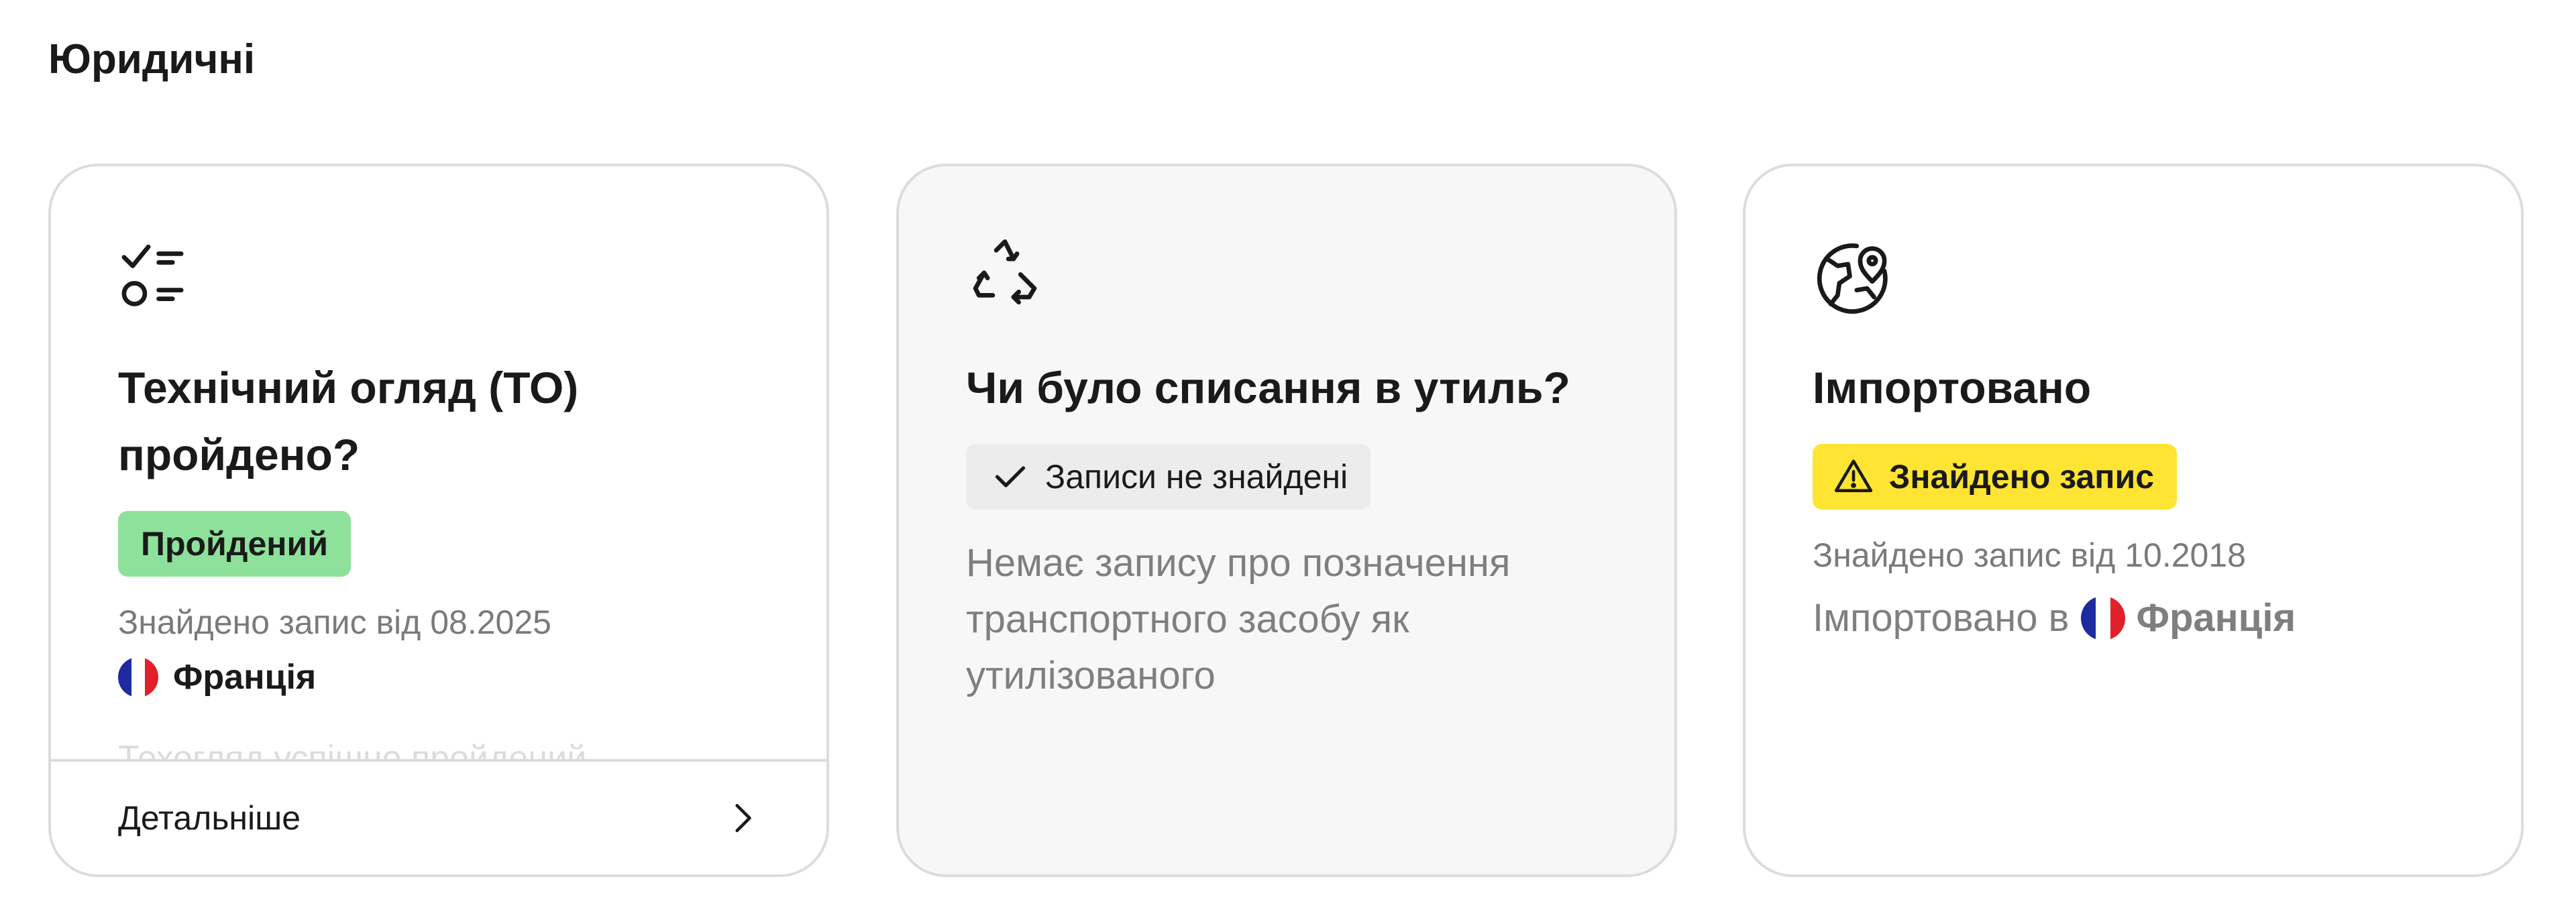  What do you see at coordinates (348, 387) in the screenshot?
I see `inspection-title-line-1: Технічний огляд (ТО)` at bounding box center [348, 387].